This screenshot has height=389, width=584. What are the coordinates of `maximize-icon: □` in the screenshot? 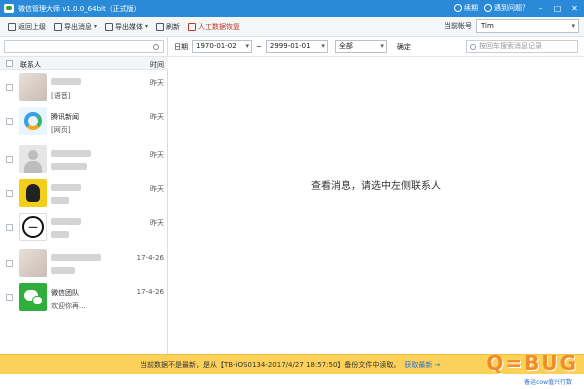 It's located at (557, 8).